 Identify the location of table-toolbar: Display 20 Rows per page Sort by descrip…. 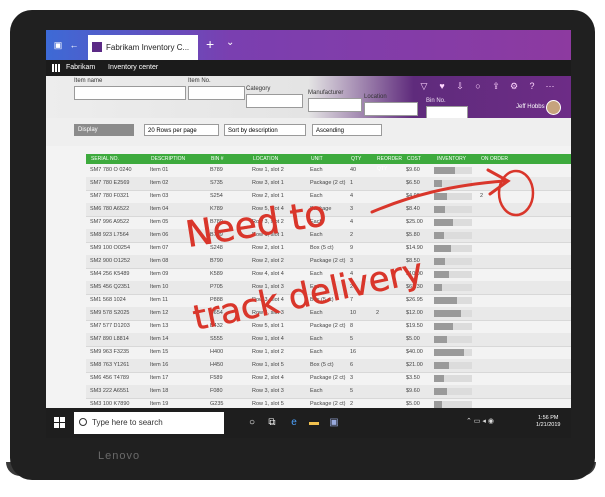
(308, 132).